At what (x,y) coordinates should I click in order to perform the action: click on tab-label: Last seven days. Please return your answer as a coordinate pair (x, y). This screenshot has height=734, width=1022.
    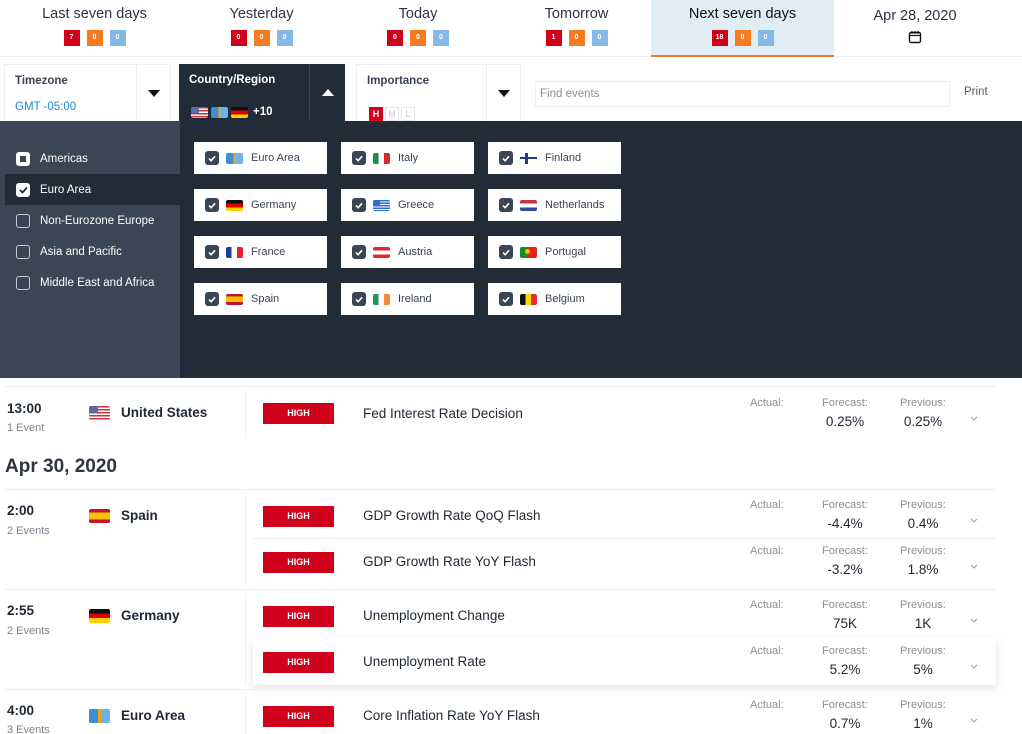
    Looking at the image, I should click on (94, 14).